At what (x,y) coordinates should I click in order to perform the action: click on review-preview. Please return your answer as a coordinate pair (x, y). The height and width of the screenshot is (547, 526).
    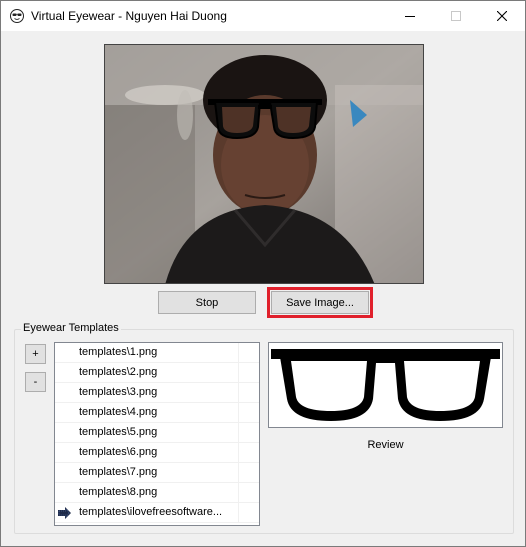
    Looking at the image, I should click on (385, 385).